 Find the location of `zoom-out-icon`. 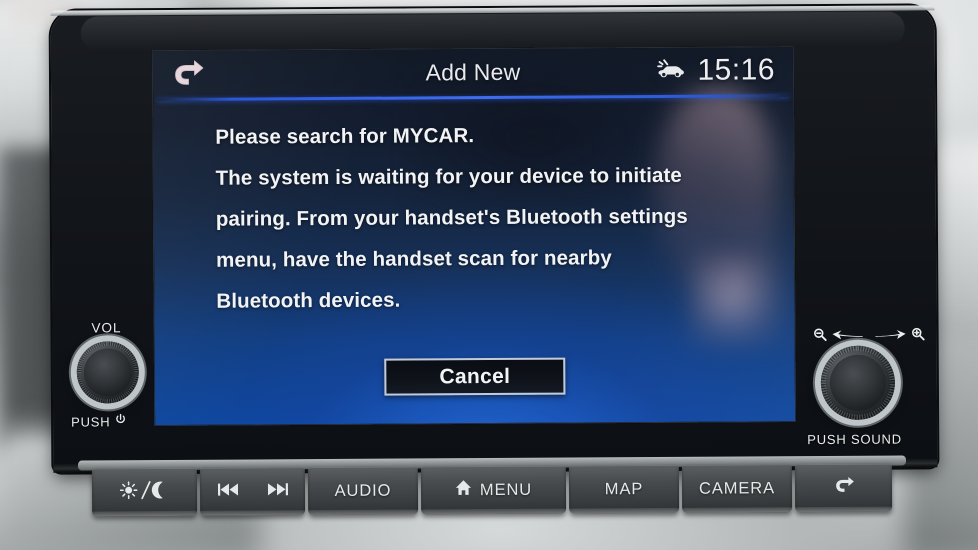

zoom-out-icon is located at coordinates (820, 337).